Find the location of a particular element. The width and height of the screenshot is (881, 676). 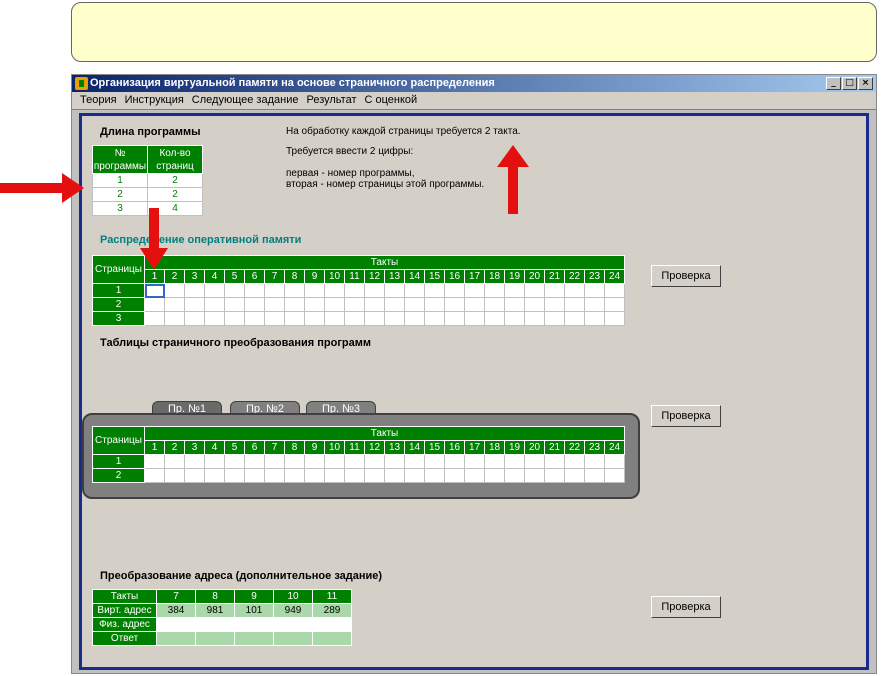

menu-graded: С оценкой is located at coordinates (391, 100).